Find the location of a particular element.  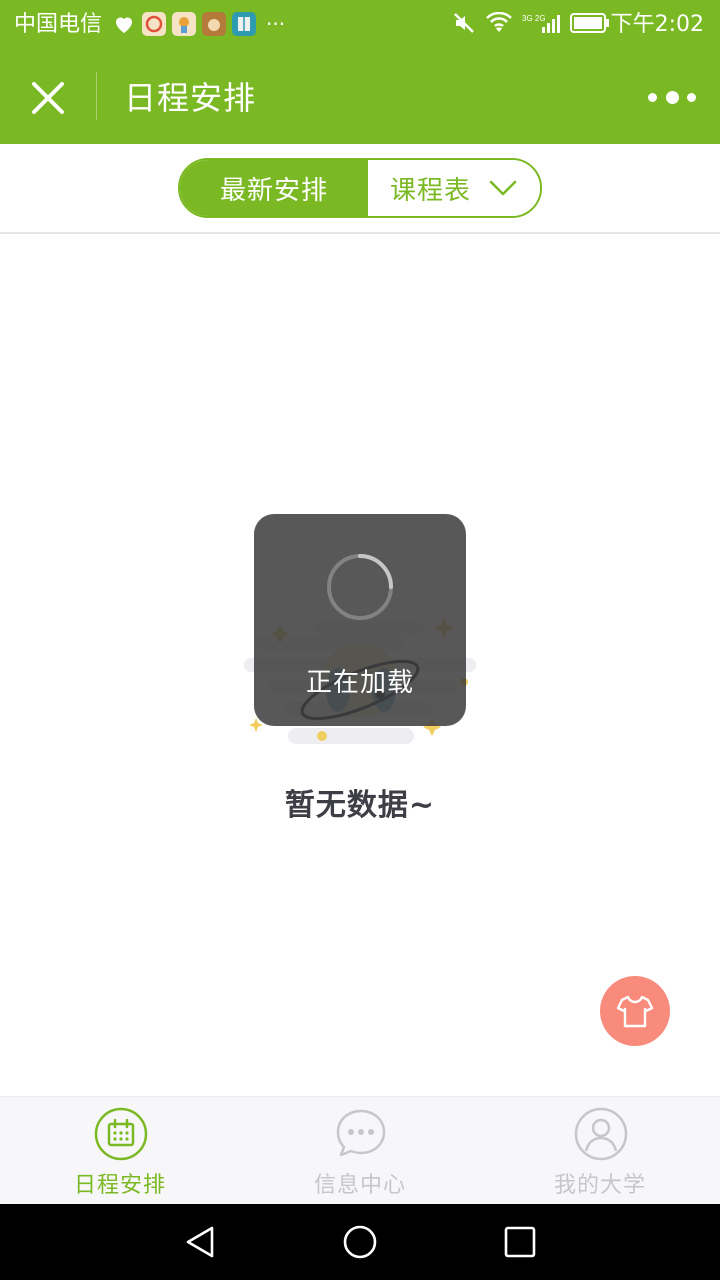

t-shirt-icon is located at coordinates (635, 1011).